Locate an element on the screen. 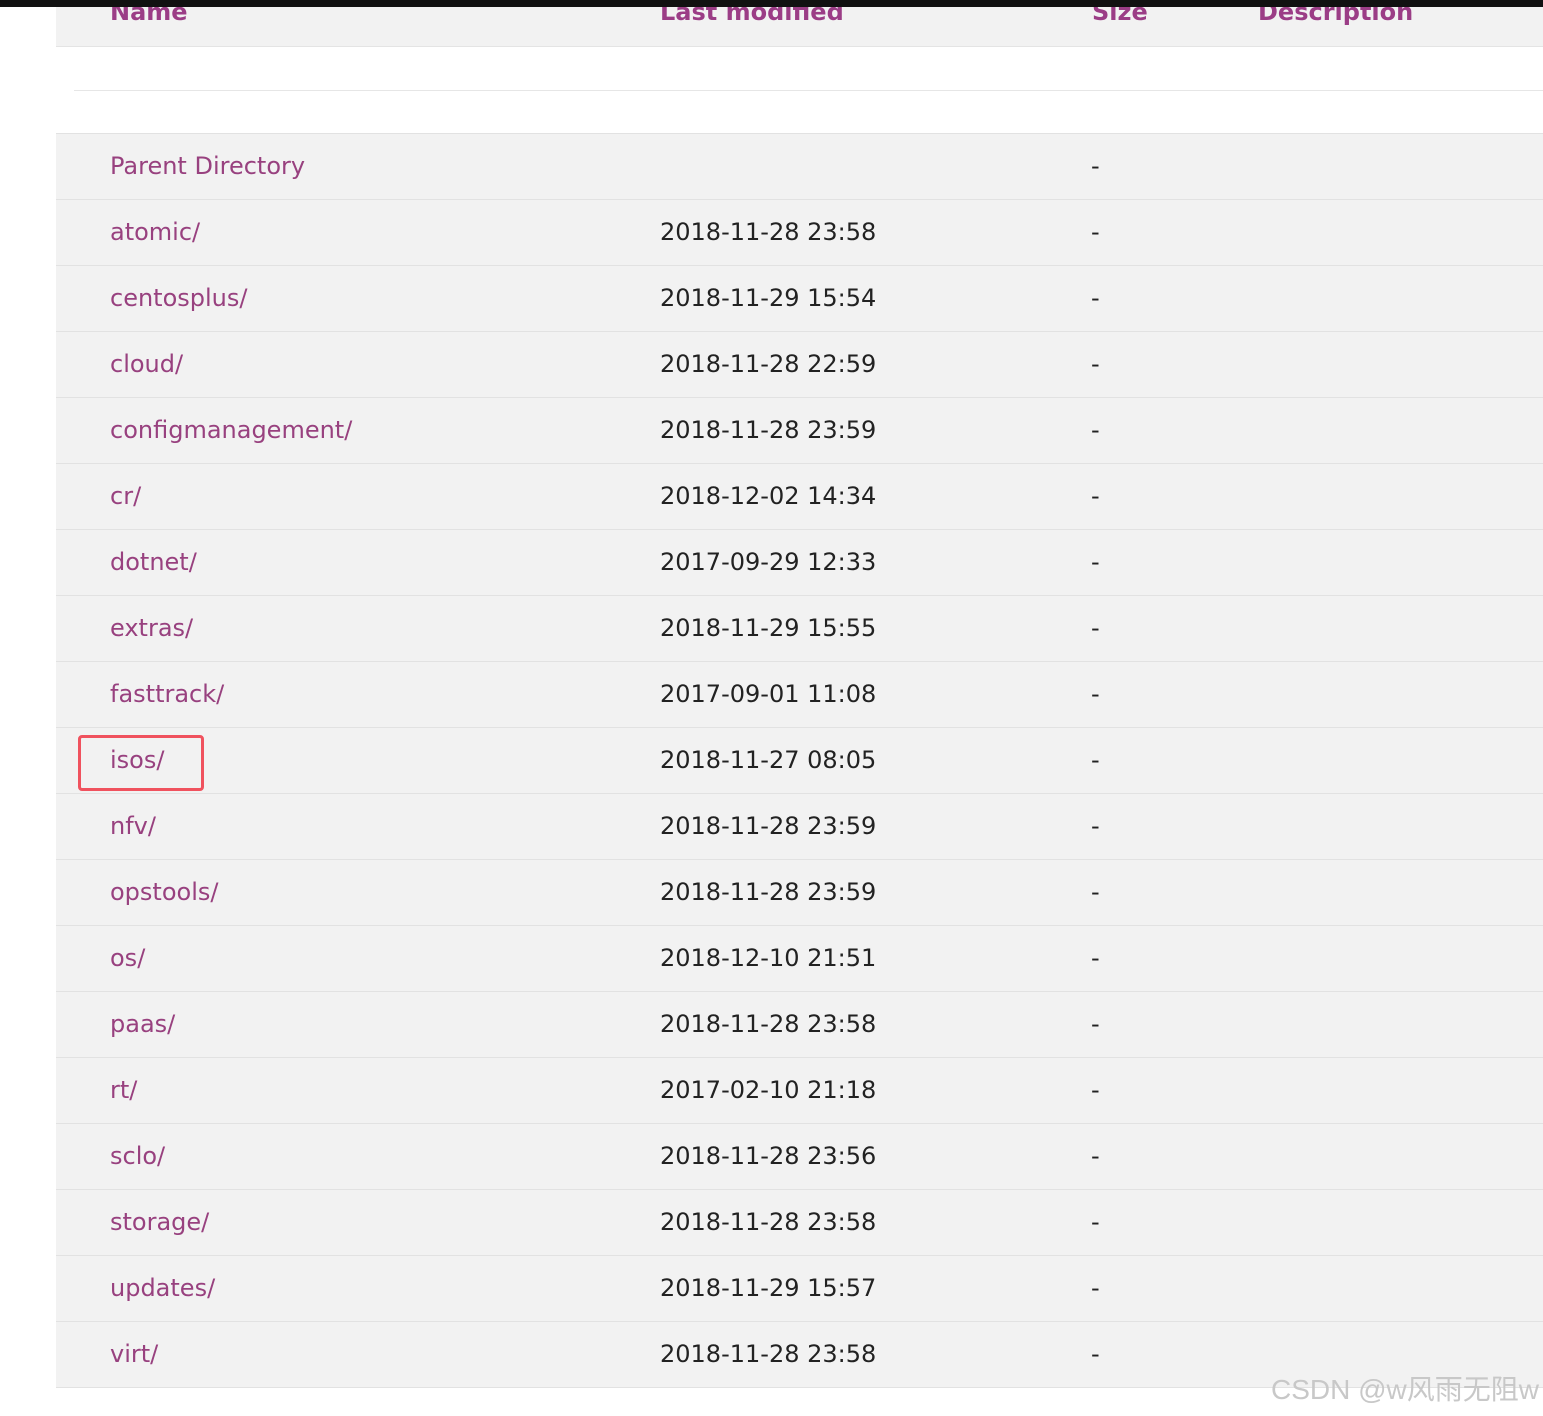 This screenshot has height=1416, width=1543. last-modified-cell: 2018-11-27 08:05 is located at coordinates (768, 760).